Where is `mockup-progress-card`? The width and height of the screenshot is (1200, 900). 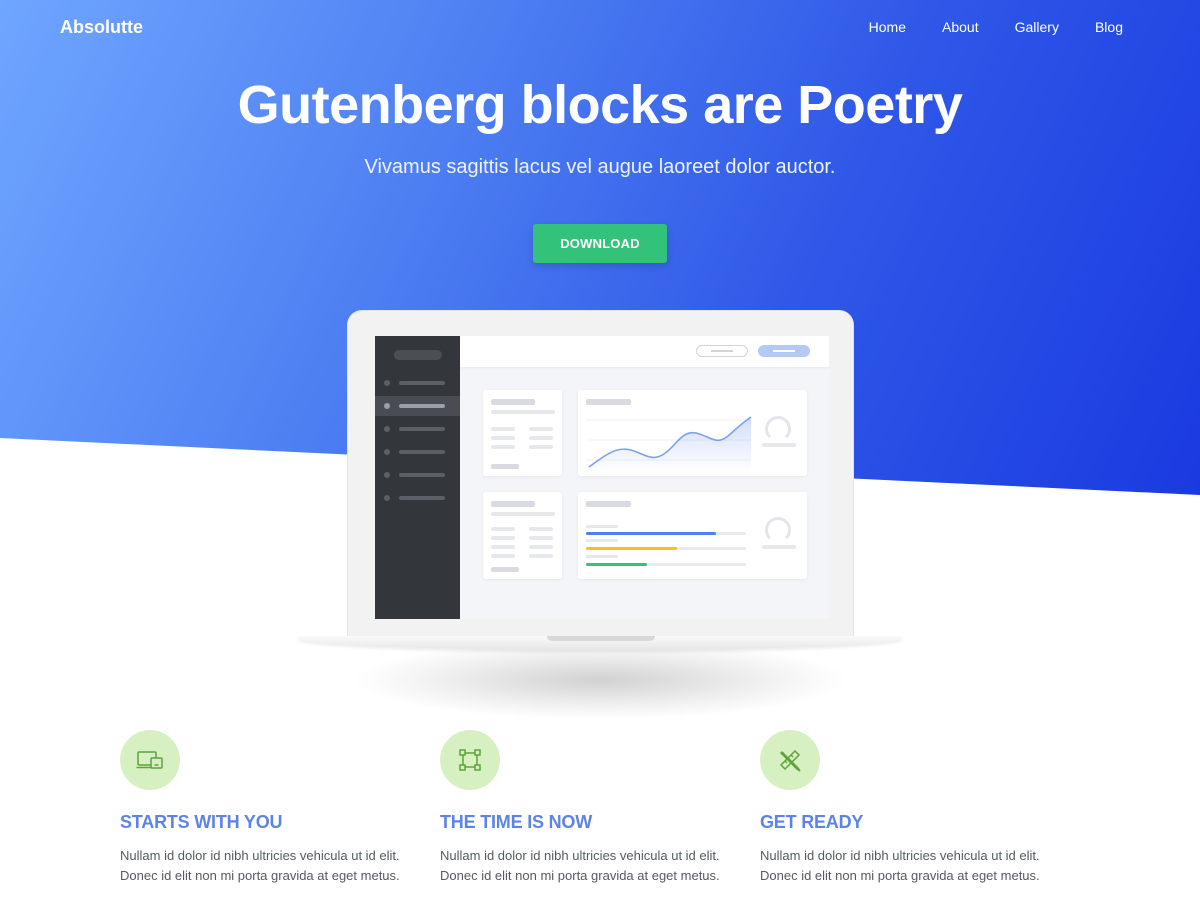 mockup-progress-card is located at coordinates (692, 535).